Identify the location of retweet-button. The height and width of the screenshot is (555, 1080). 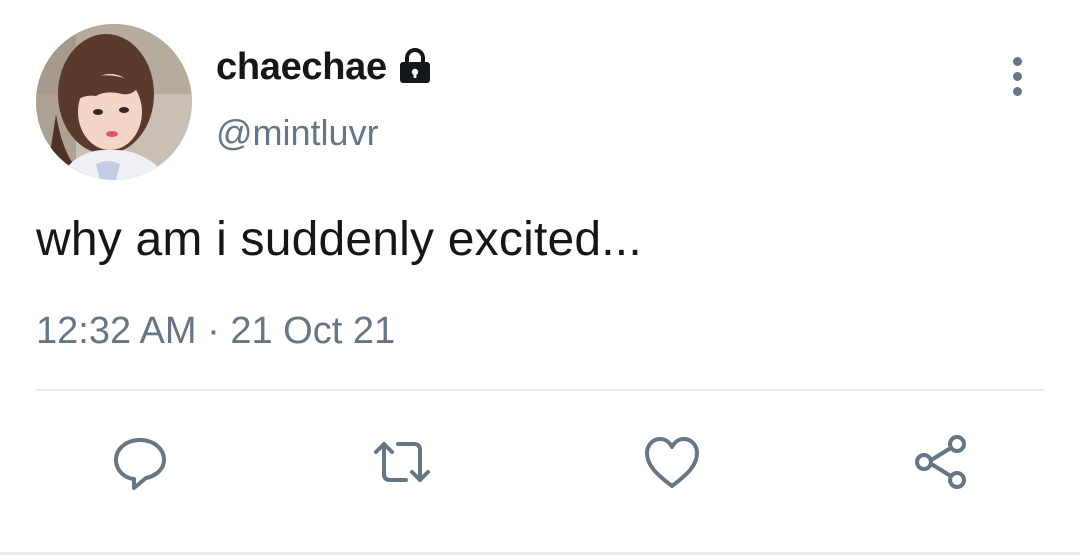
(402, 462).